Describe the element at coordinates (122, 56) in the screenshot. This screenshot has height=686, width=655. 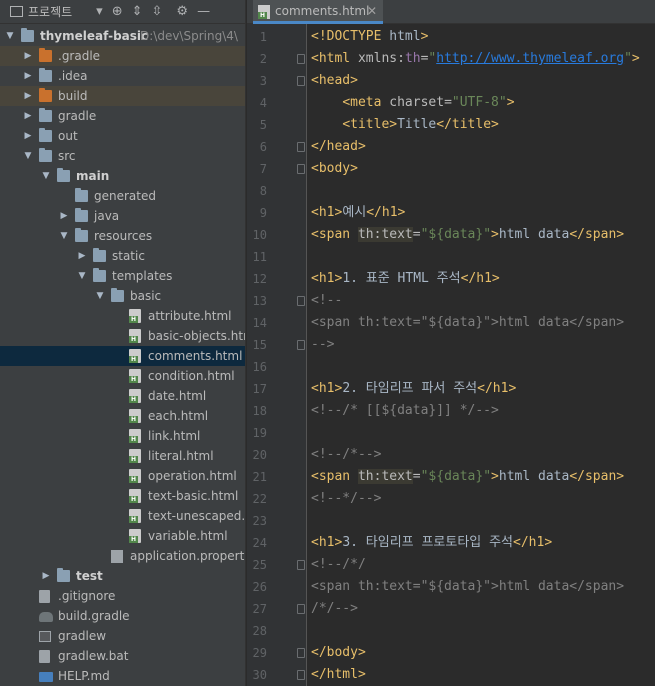
I see `tree-item: ▶ .gradle` at that location.